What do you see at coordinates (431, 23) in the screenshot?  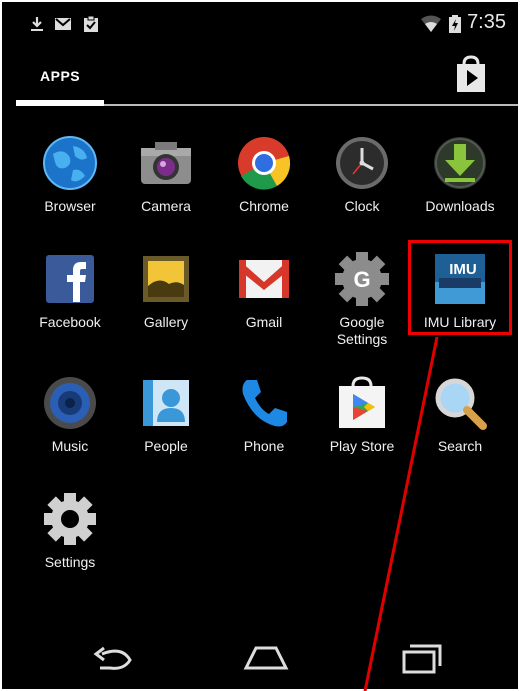 I see `wifi-icon` at bounding box center [431, 23].